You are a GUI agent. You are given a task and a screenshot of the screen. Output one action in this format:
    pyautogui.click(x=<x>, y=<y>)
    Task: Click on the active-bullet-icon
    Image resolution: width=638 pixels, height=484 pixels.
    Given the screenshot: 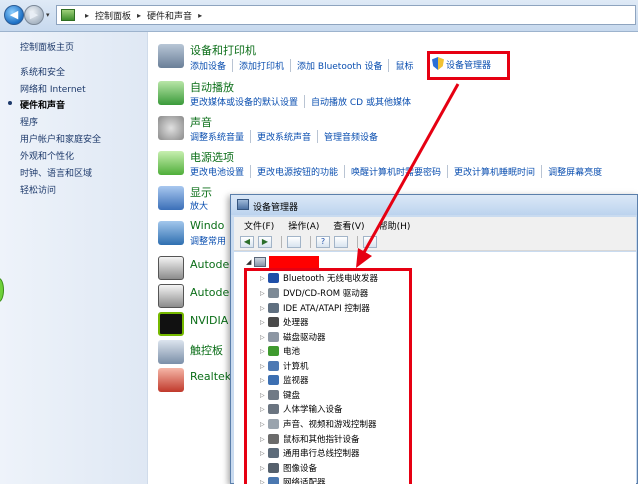 What is the action you would take?
    pyautogui.click(x=10, y=103)
    